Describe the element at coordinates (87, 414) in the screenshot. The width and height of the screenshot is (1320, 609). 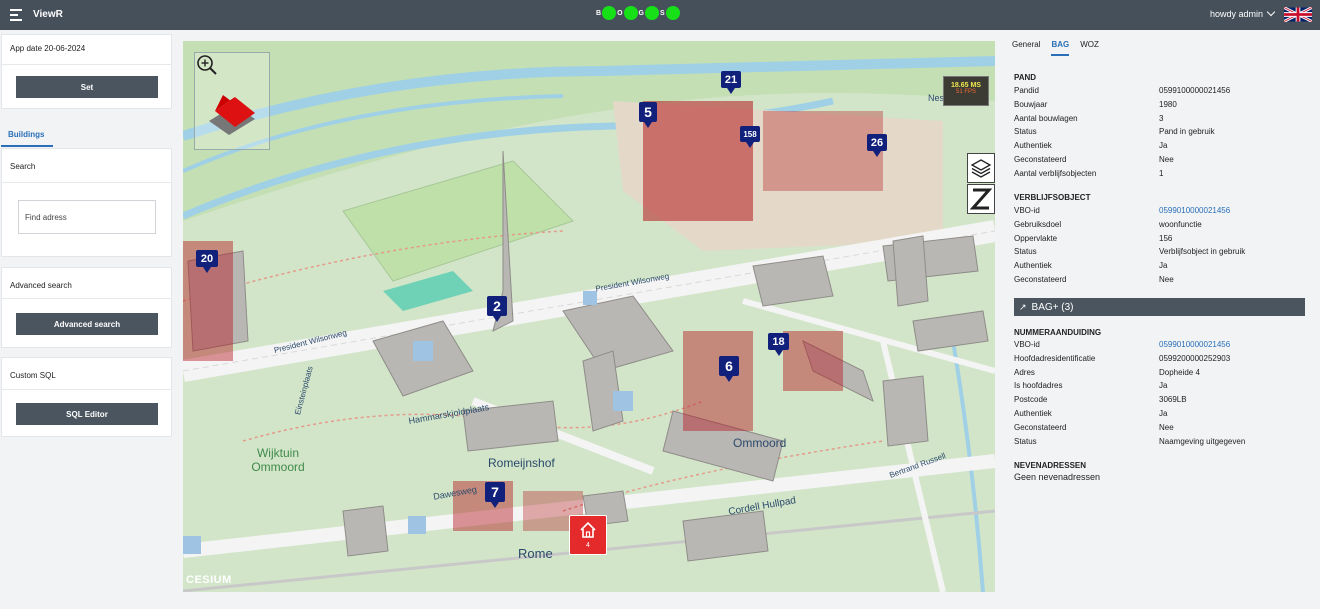
I see `sql-editor-button: SQL Editor` at that location.